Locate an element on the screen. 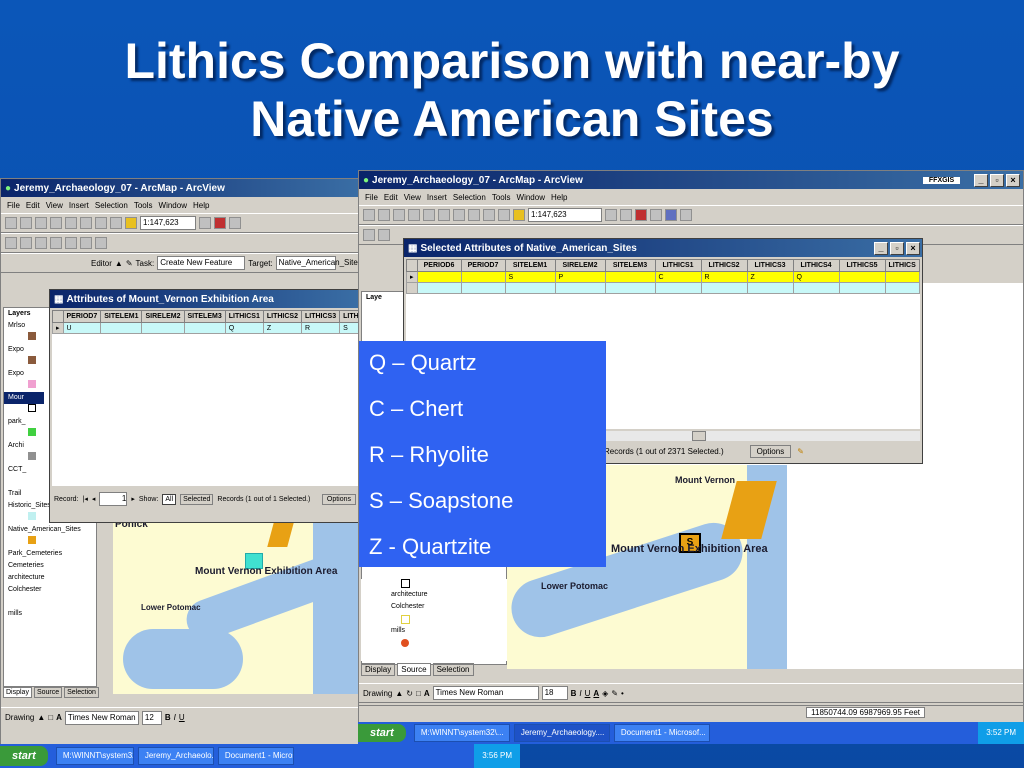 This screenshot has height=768, width=1024. rotate-icon: ↻ is located at coordinates (409, 693).